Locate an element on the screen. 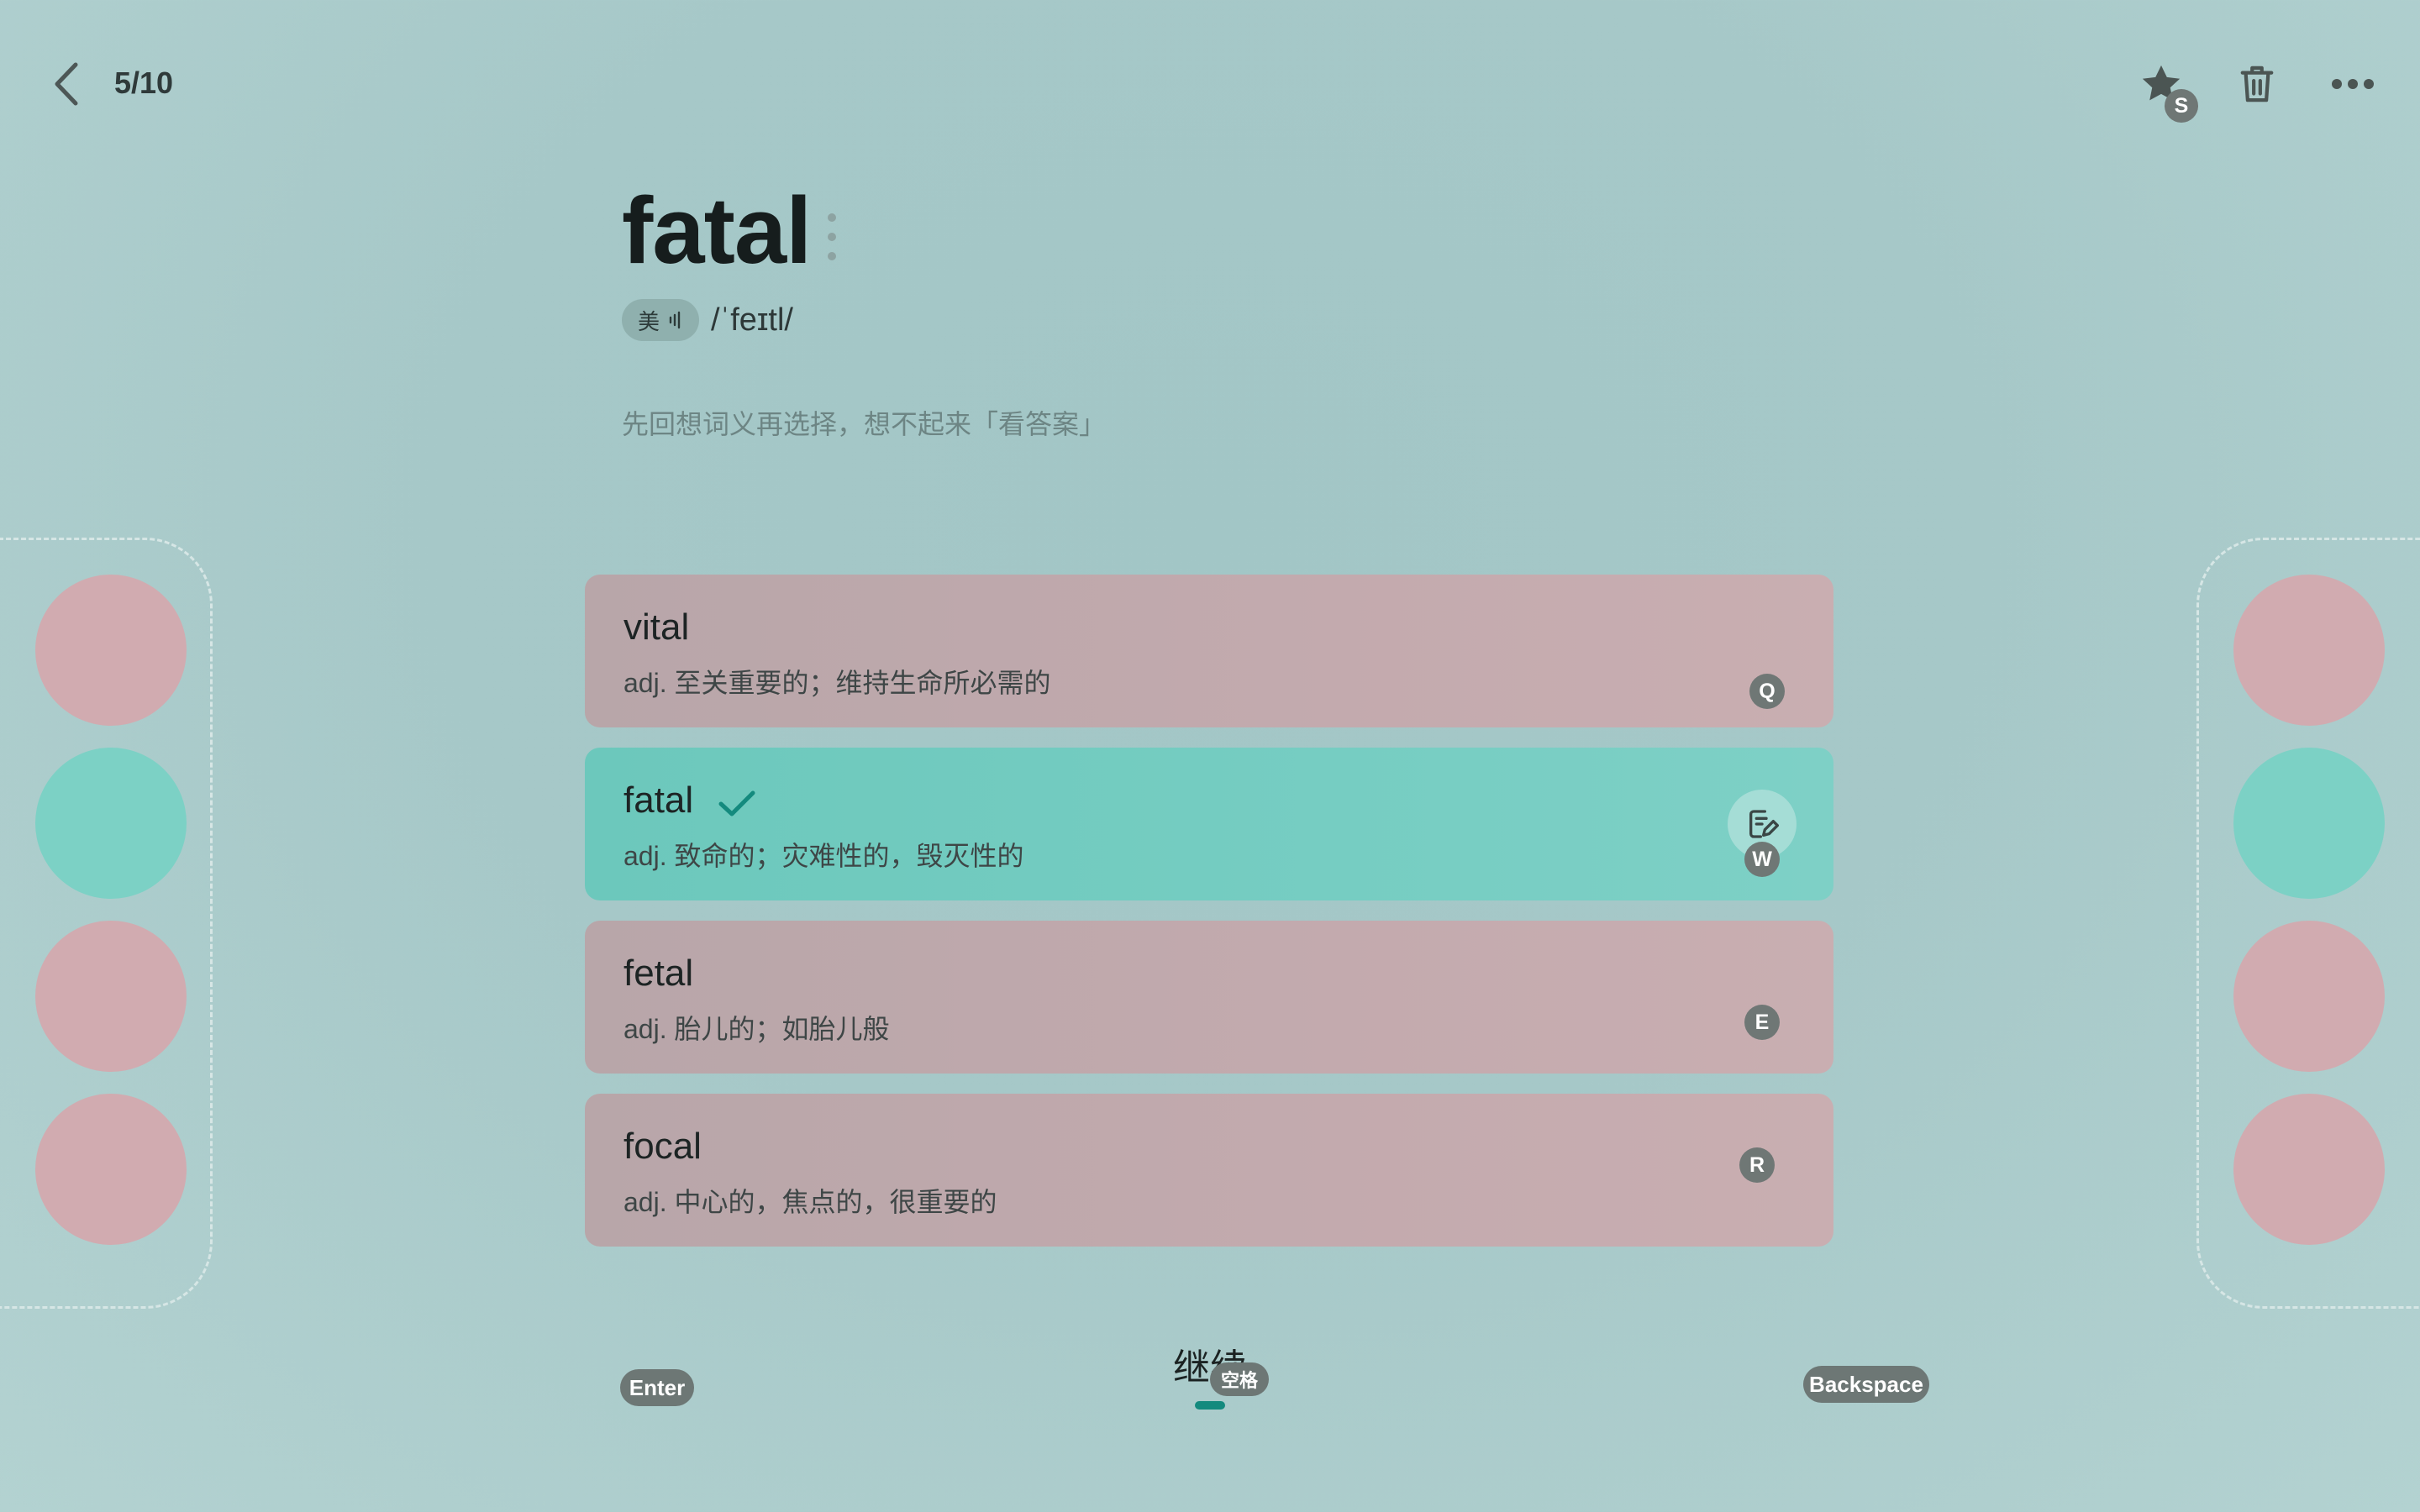 This screenshot has width=2420, height=1512. enter-key-badge: Enter is located at coordinates (657, 1387).